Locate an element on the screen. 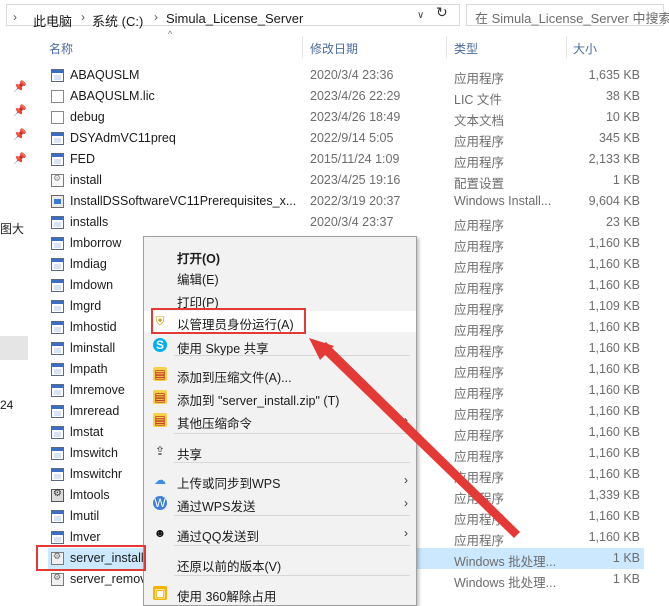 This screenshot has width=669, height=606. annotation-arrow is located at coordinates (414, 438).